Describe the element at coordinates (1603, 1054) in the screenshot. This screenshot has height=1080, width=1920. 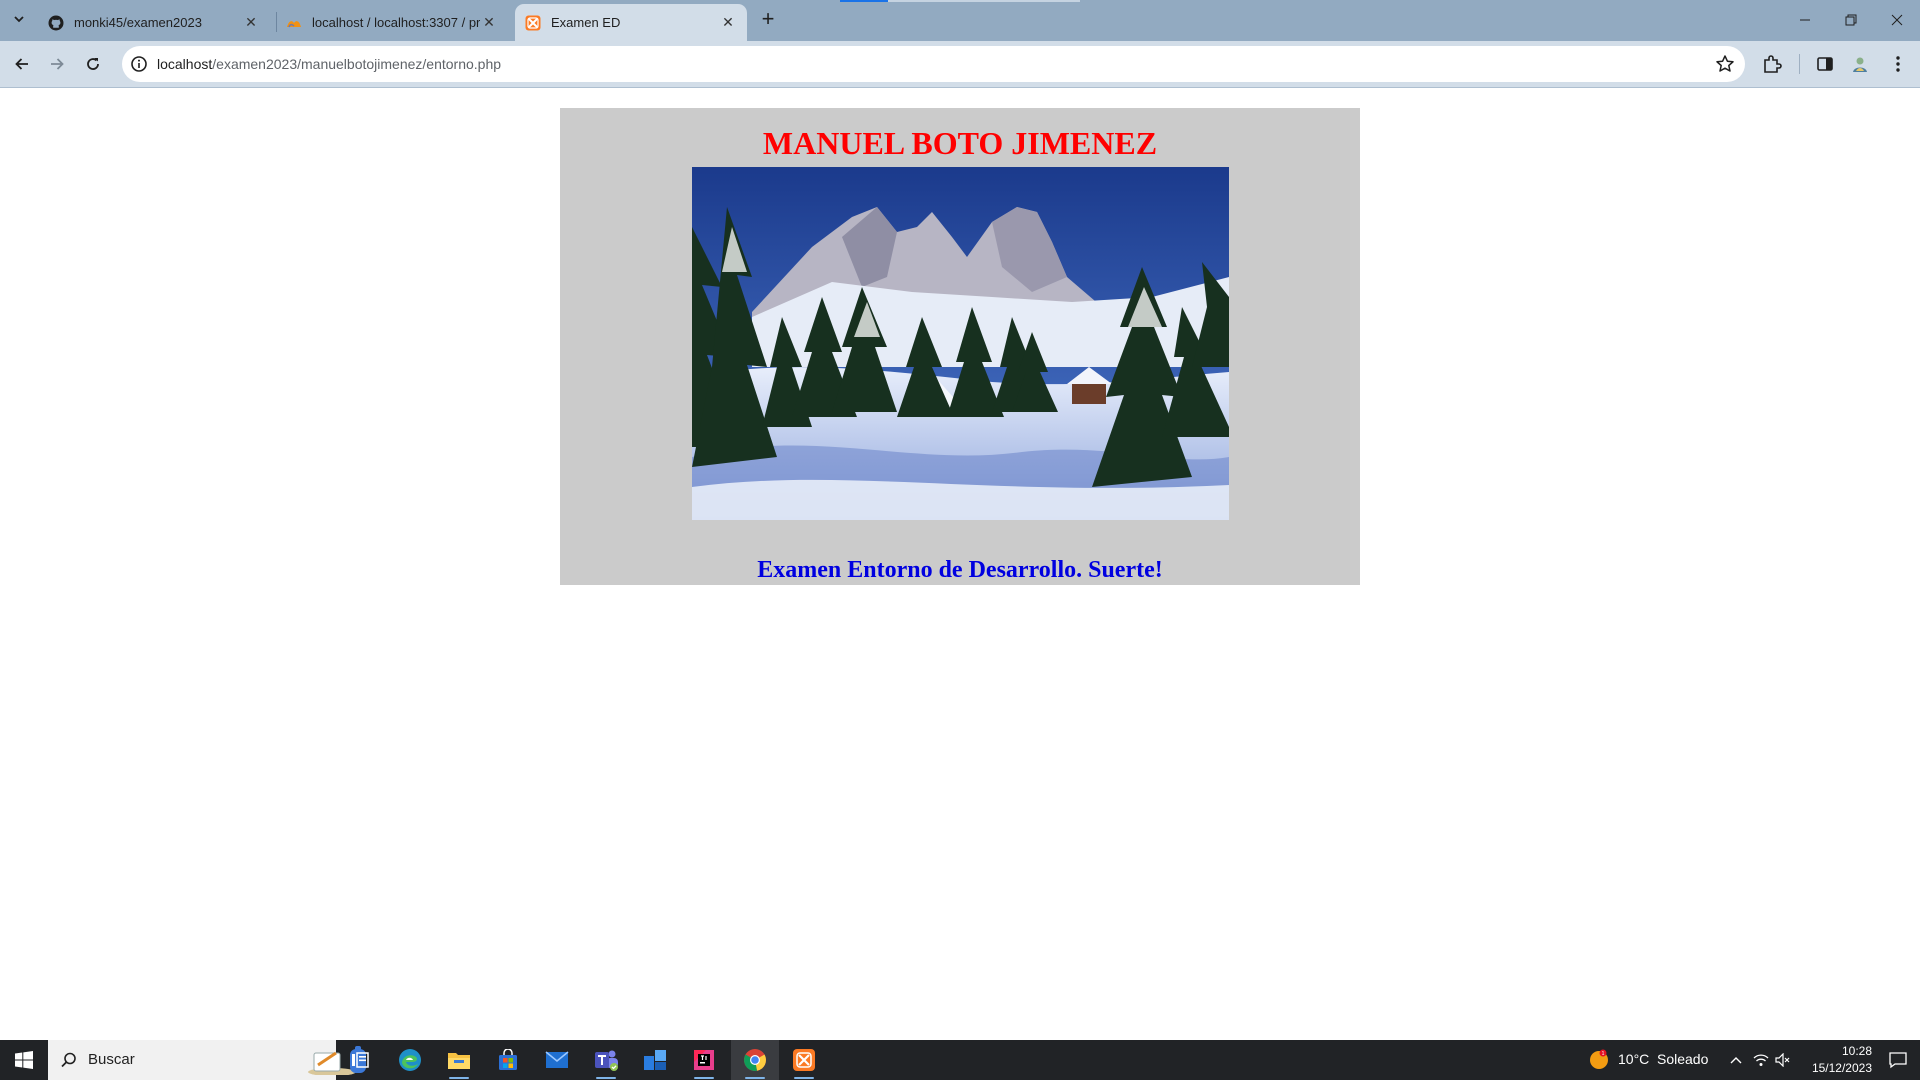
I see `svg-text: 1` at that location.